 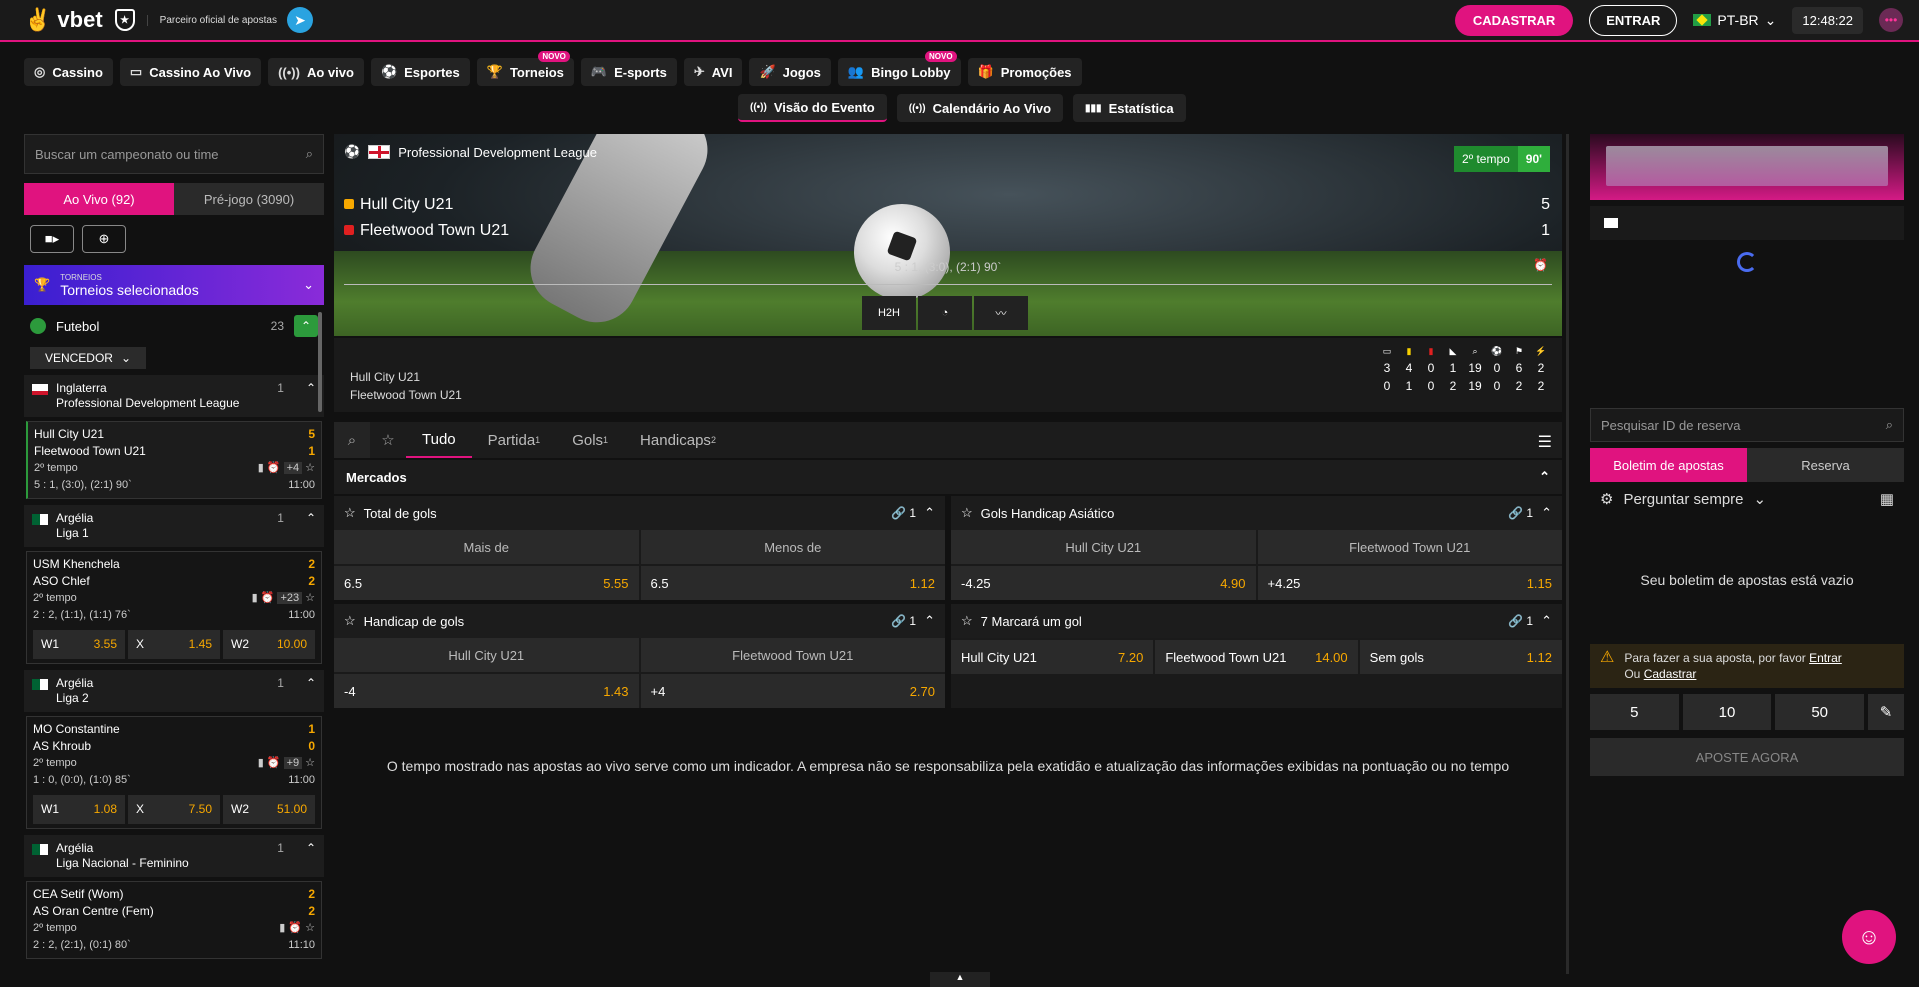 I want to click on more-markets-badge: +9, so click(x=293, y=763).